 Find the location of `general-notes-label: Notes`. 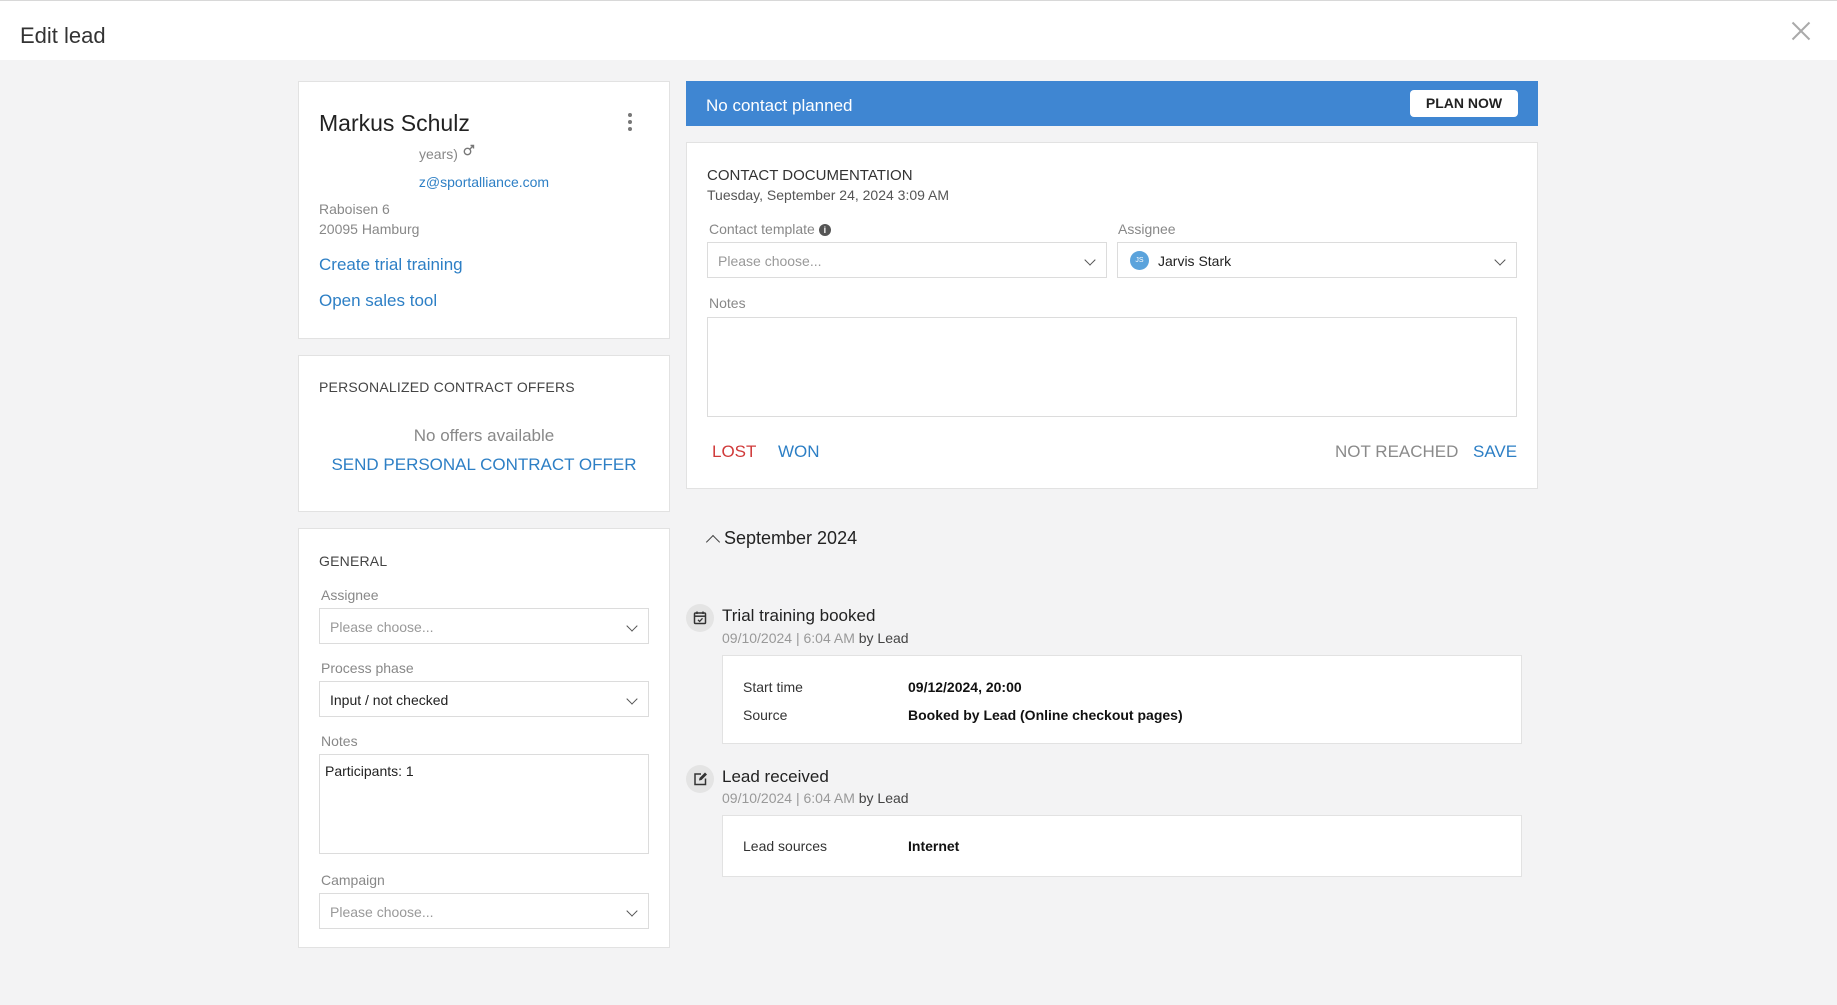

general-notes-label: Notes is located at coordinates (339, 741).